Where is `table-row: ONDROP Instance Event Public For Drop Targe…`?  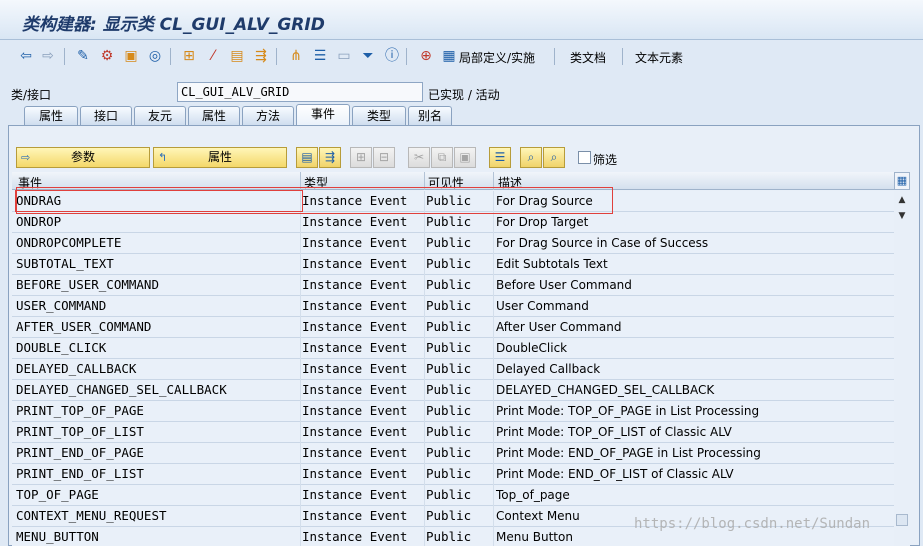 table-row: ONDROP Instance Event Public For Drop Targe… is located at coordinates (453, 222).